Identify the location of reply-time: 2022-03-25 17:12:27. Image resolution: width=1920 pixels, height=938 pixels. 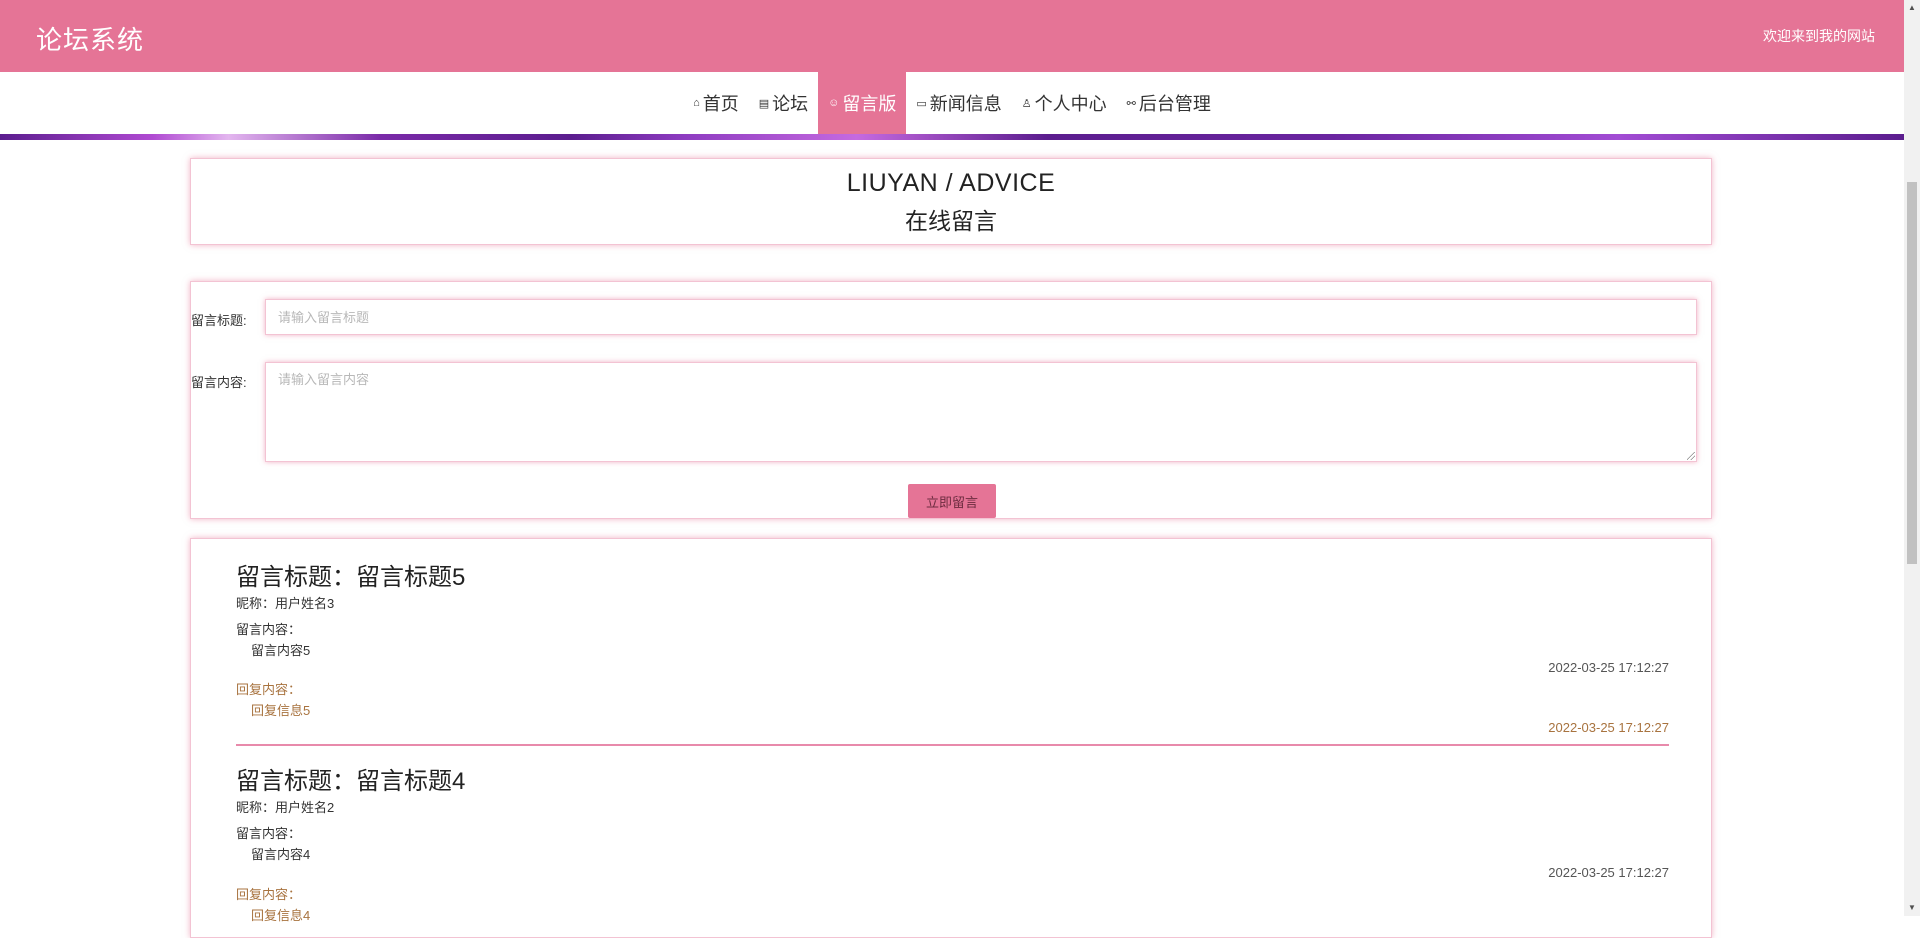
(1608, 727).